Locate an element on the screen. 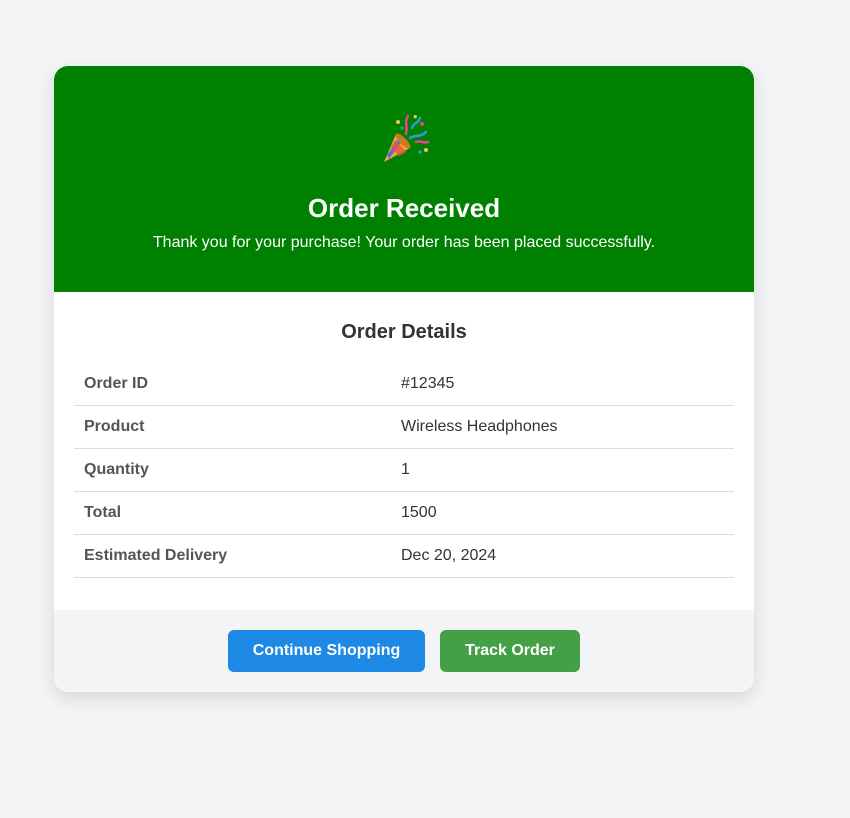 This screenshot has width=850, height=818. quantity-value: 1 is located at coordinates (405, 469).